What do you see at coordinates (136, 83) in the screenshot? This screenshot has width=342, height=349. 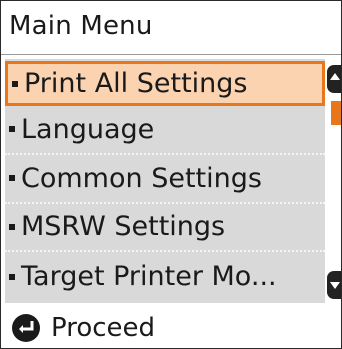 I see `menu-item-label: Print All Settings` at bounding box center [136, 83].